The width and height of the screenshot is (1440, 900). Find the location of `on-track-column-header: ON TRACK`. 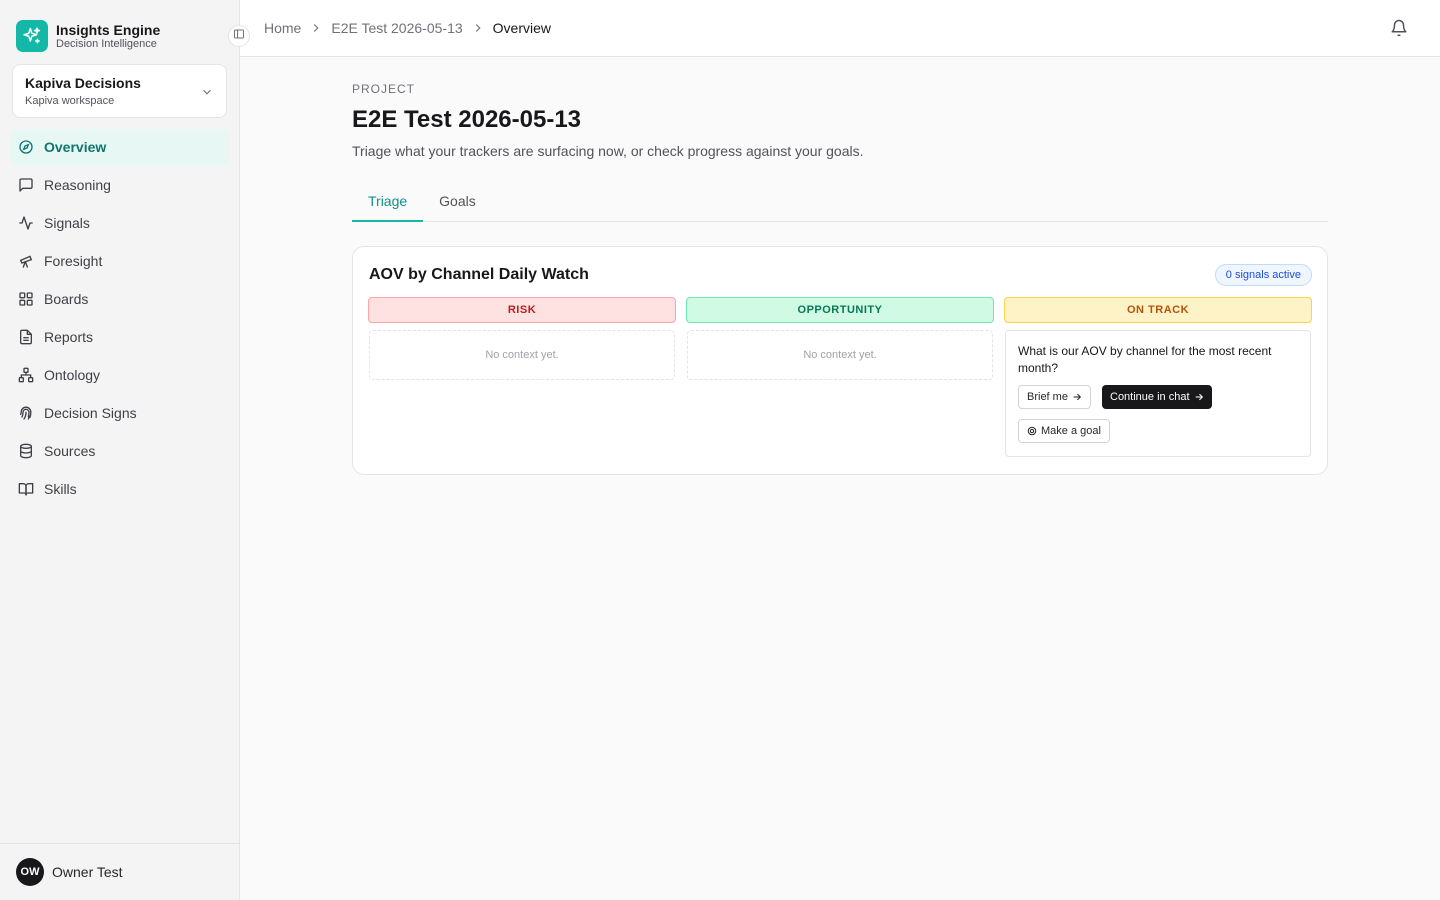

on-track-column-header: ON TRACK is located at coordinates (1158, 310).